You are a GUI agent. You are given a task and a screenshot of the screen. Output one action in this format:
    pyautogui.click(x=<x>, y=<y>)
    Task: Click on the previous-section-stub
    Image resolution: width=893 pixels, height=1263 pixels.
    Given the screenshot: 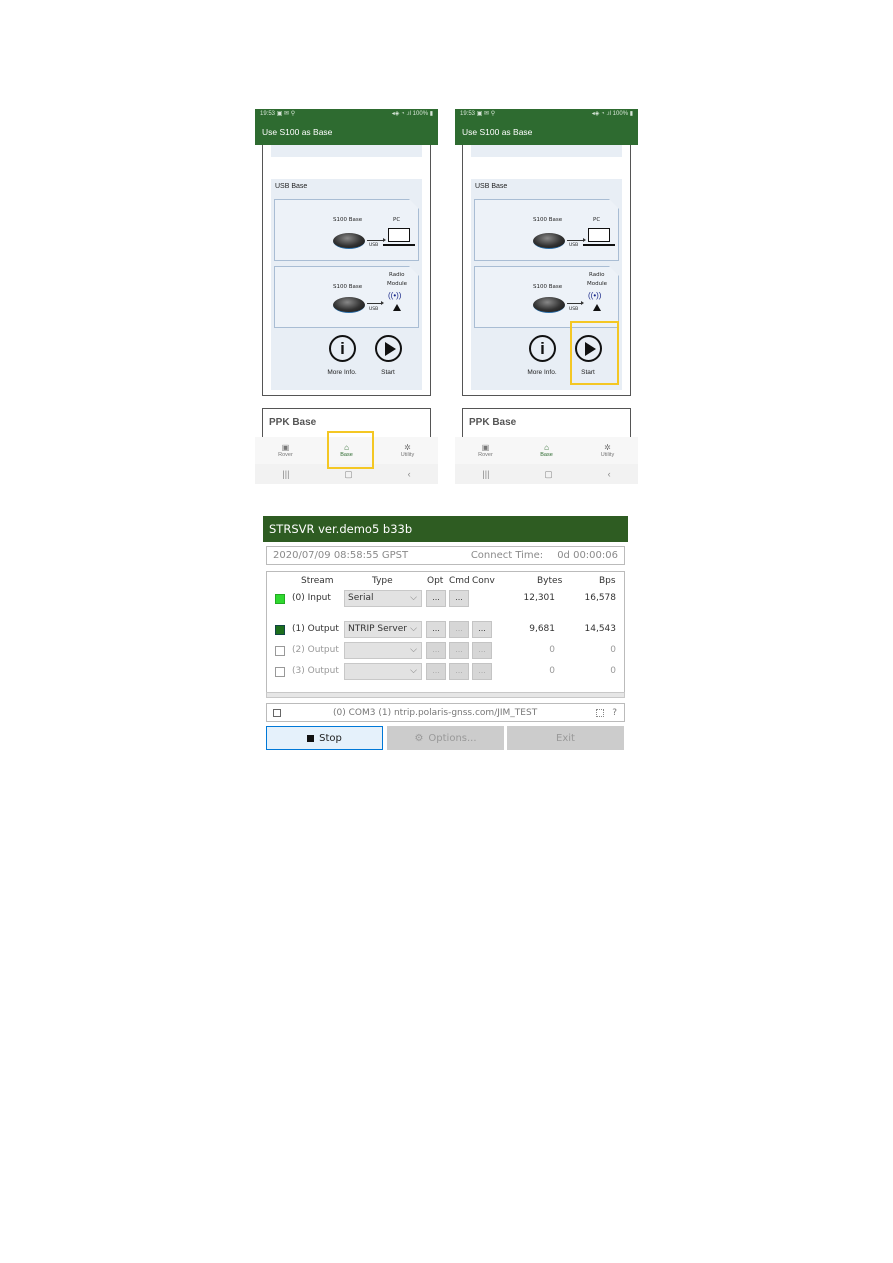 What is the action you would take?
    pyautogui.click(x=546, y=151)
    